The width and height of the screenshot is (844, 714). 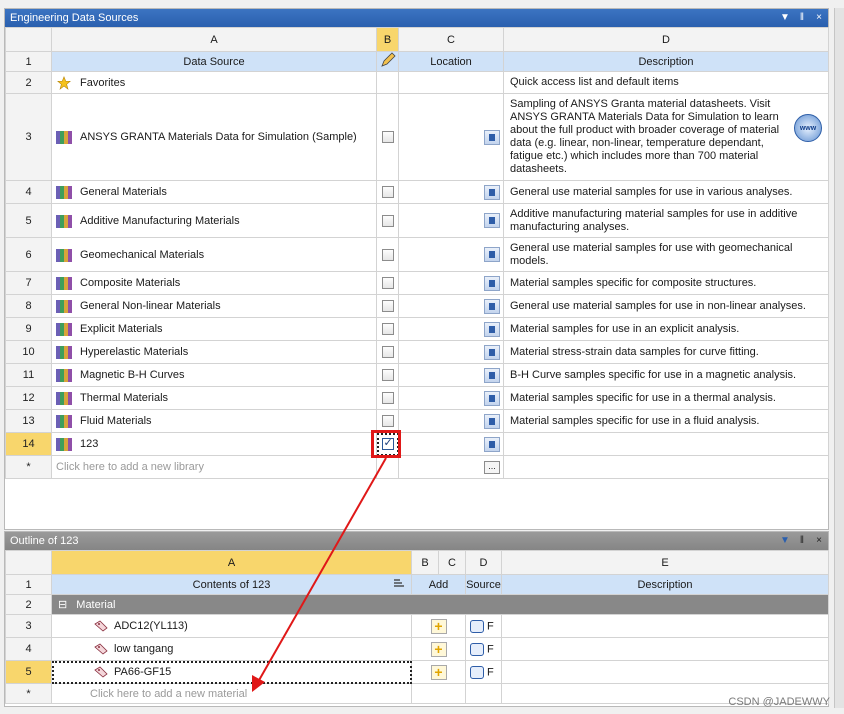 I want to click on library-row: Magnetic B-H Curves, so click(x=214, y=375).